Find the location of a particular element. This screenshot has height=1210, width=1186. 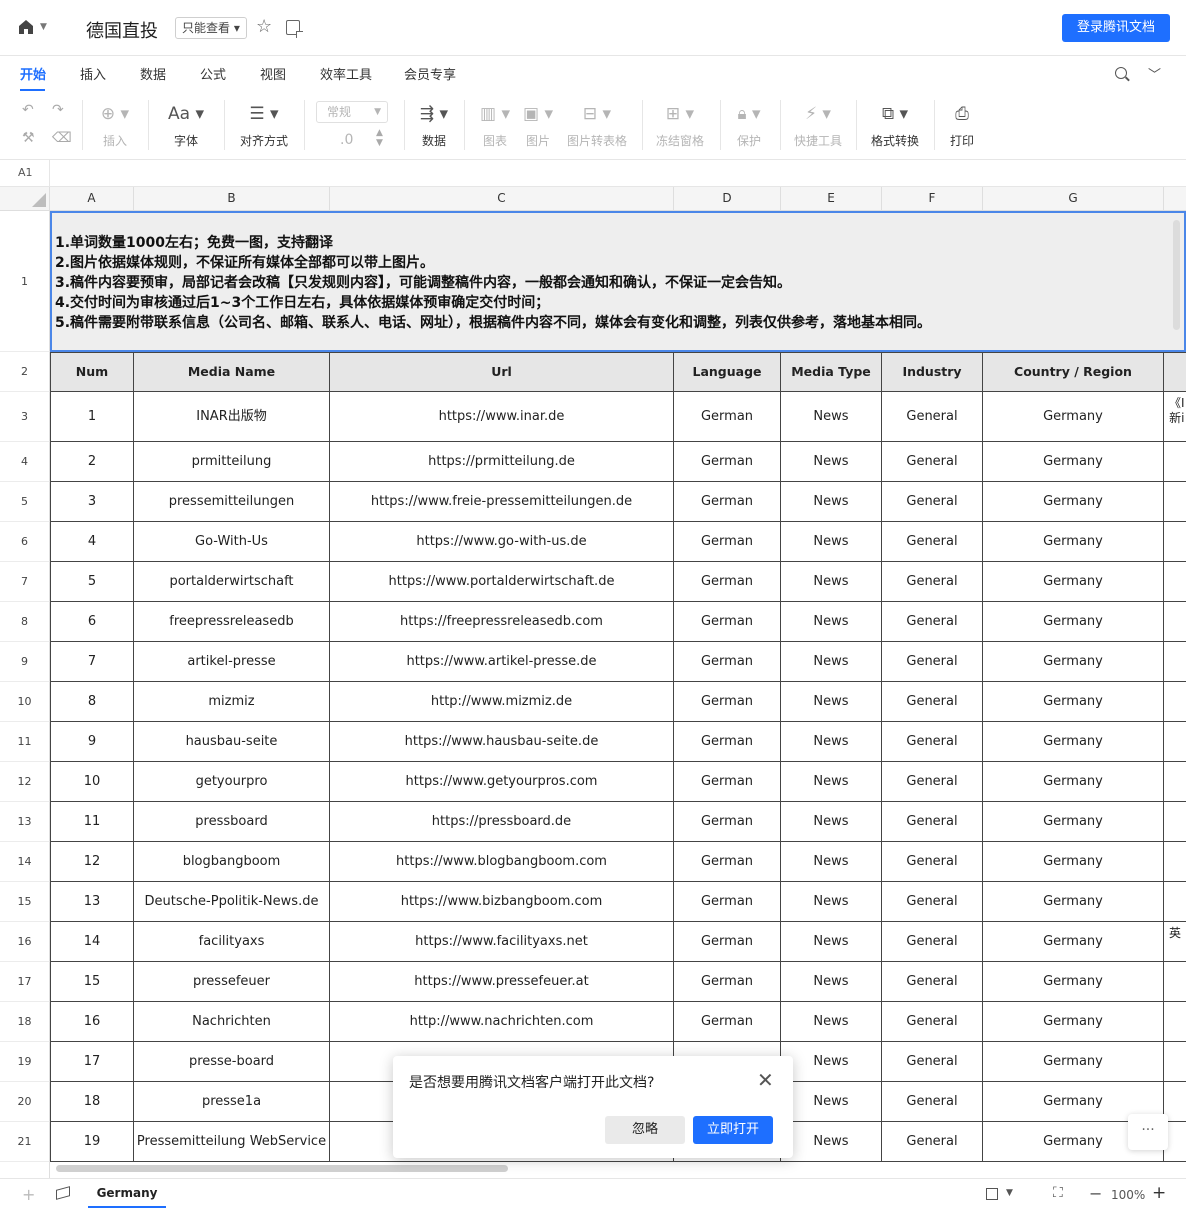

table-cell-media-name: getyourpro is located at coordinates (232, 782).